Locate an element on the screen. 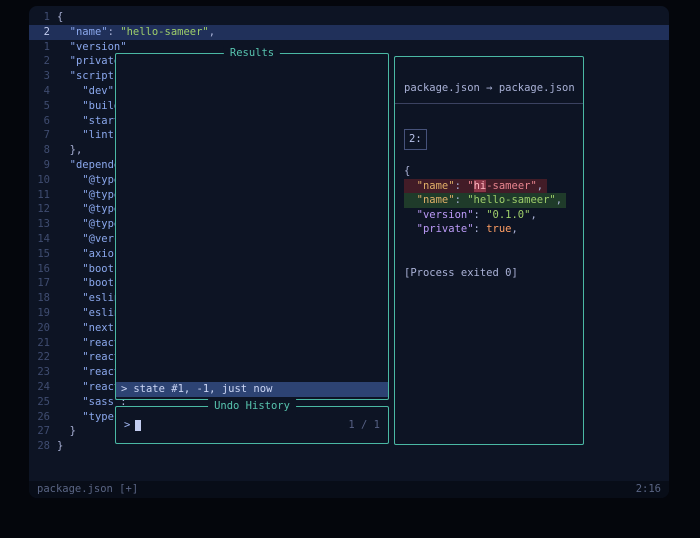 This screenshot has height=538, width=700. prompt-title: Undo History is located at coordinates (252, 406).